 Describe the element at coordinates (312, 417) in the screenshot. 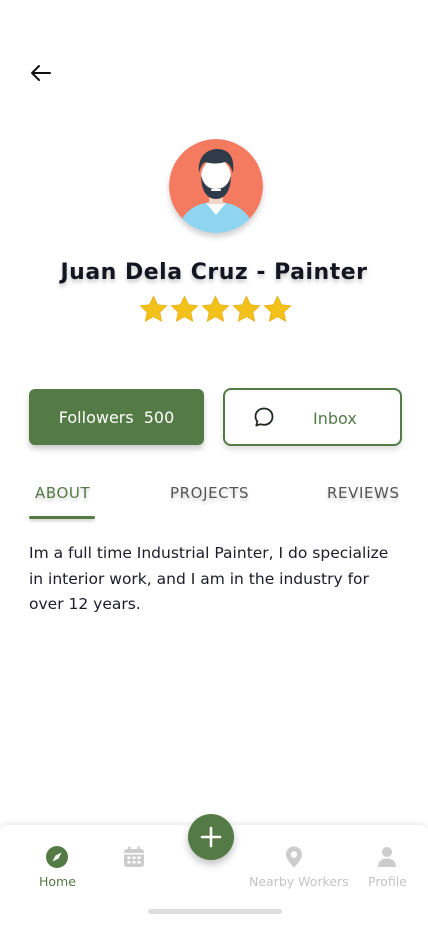

I see `inbox-button: Inbox` at that location.